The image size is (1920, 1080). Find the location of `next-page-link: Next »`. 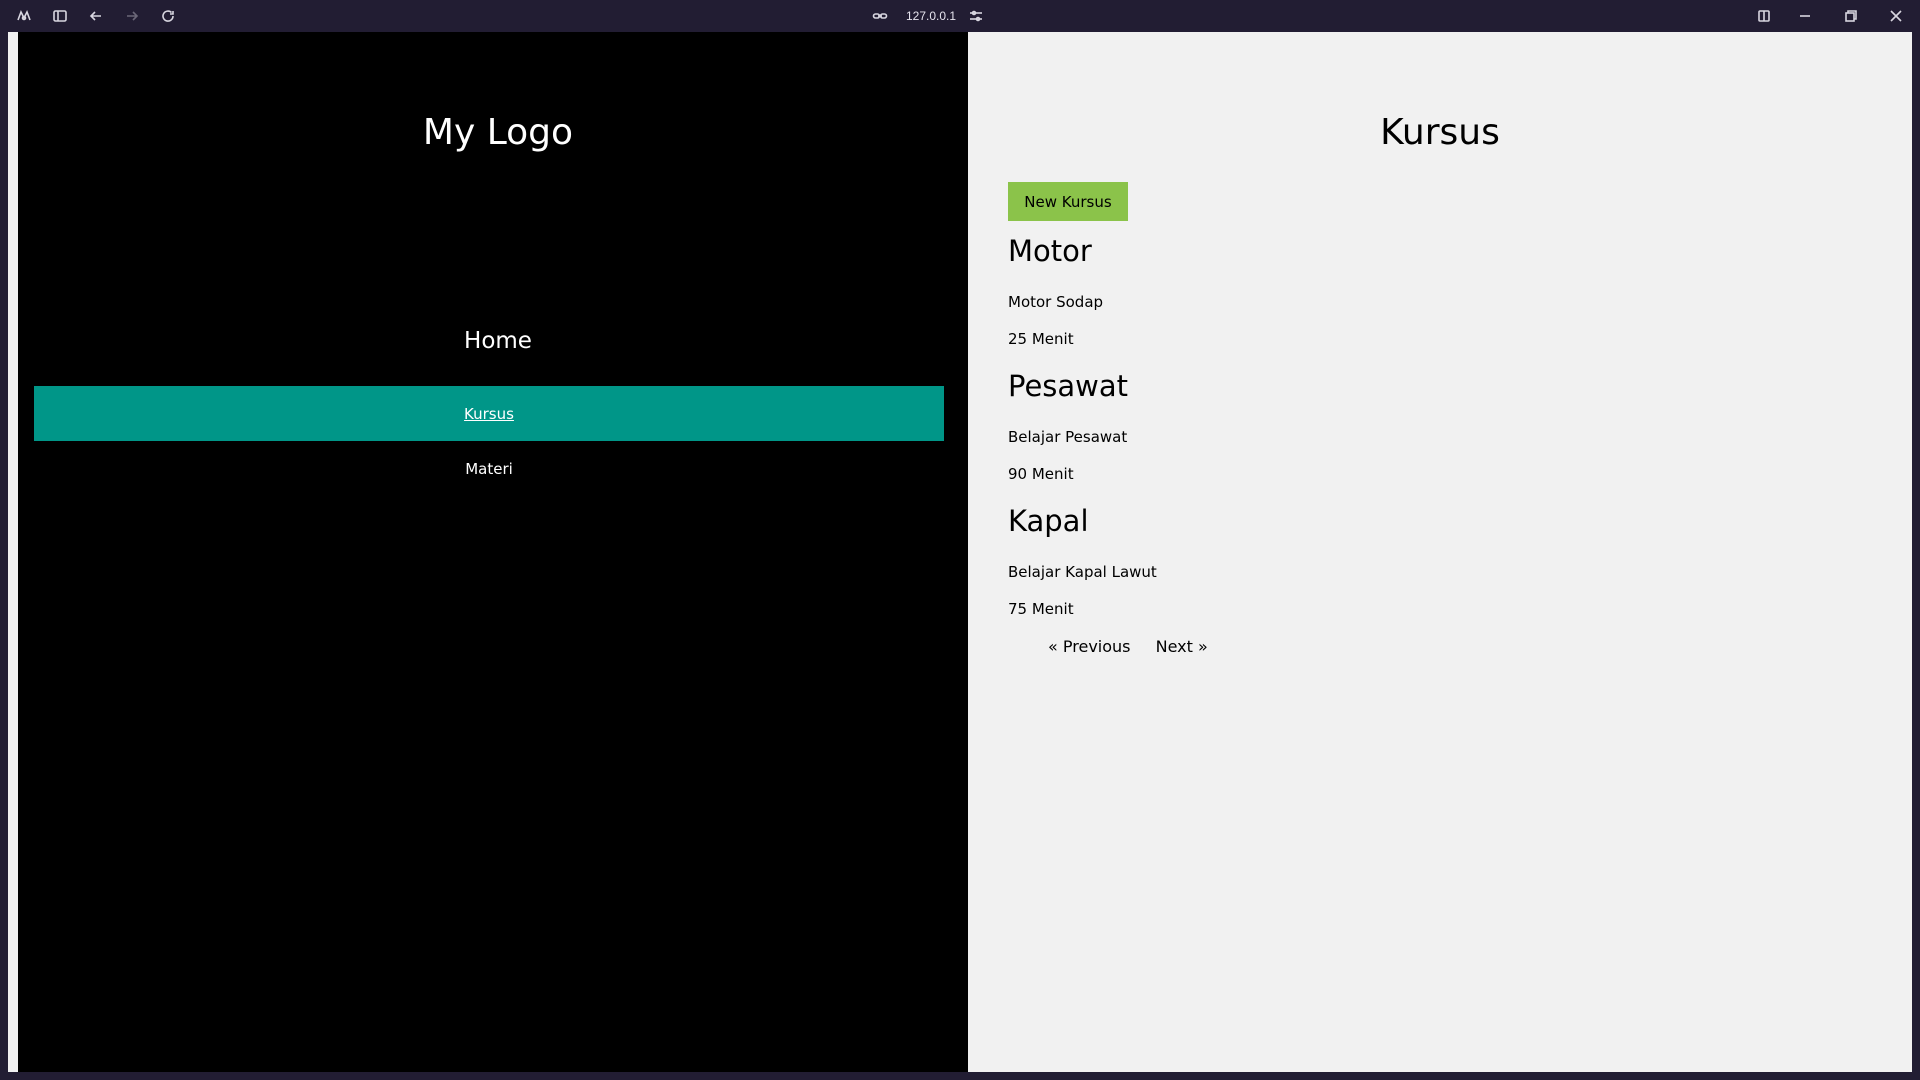

next-page-link: Next » is located at coordinates (1182, 646).